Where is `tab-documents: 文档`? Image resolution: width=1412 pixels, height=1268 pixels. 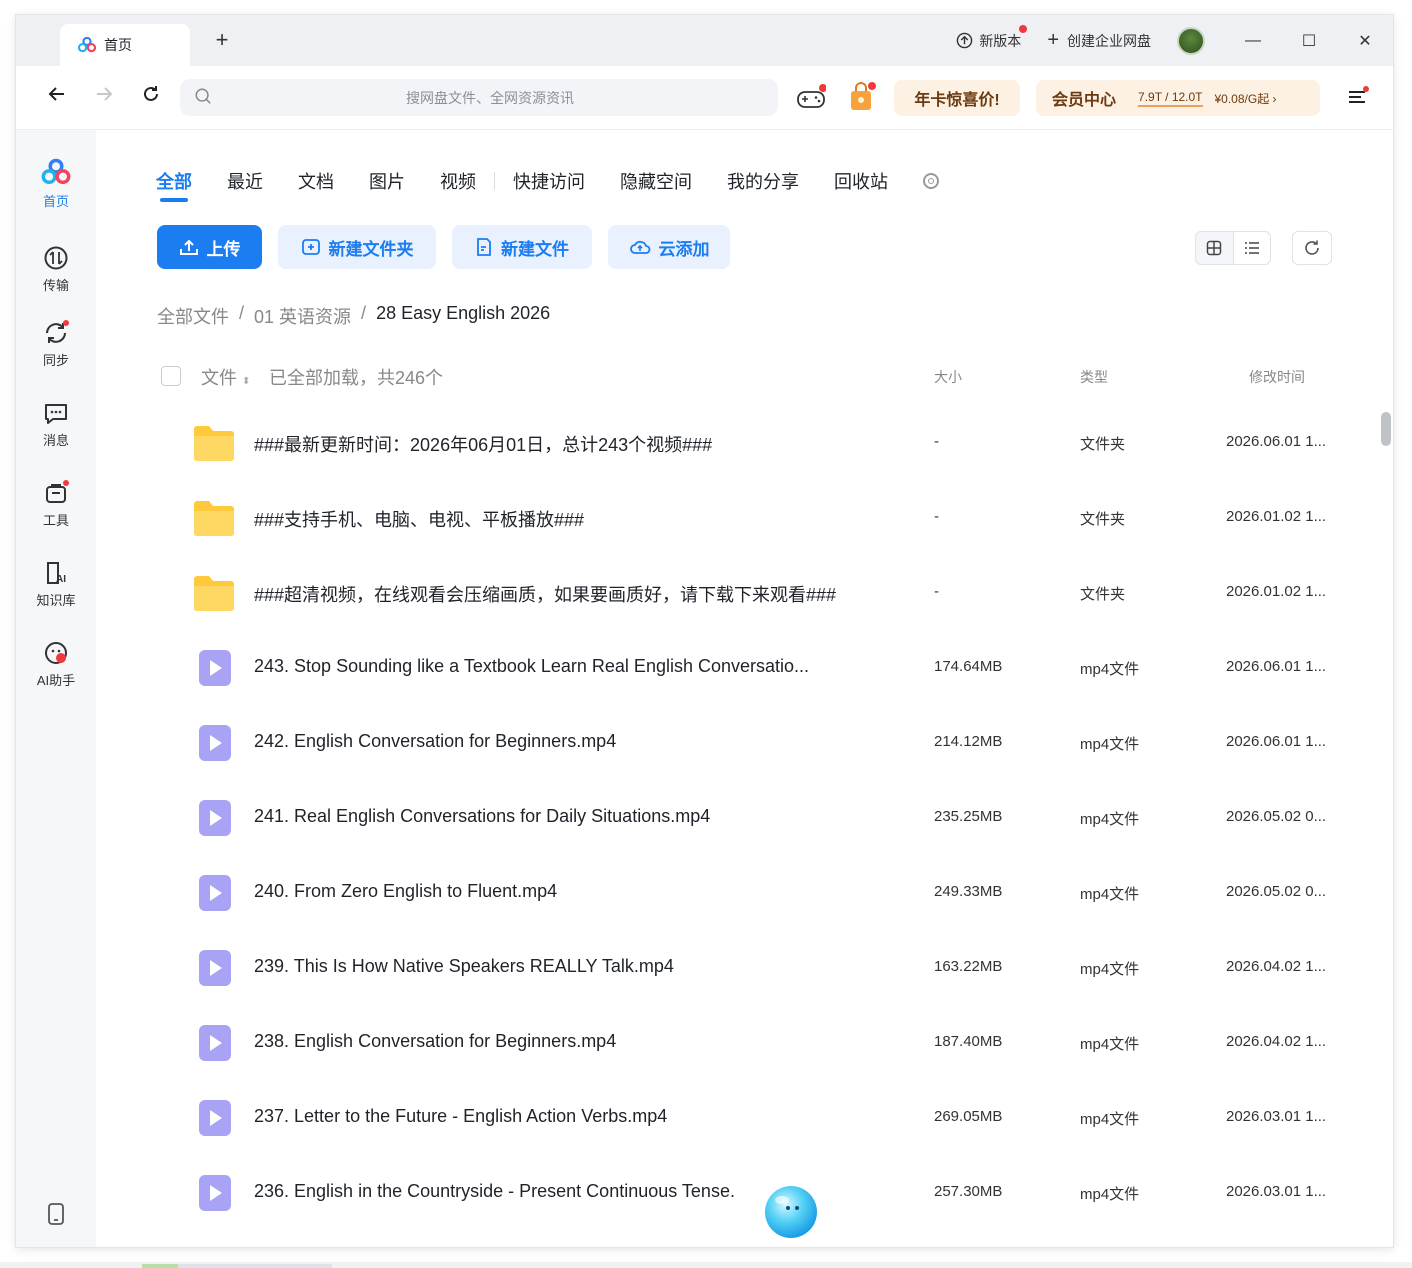
tab-documents: 文档 is located at coordinates (316, 181).